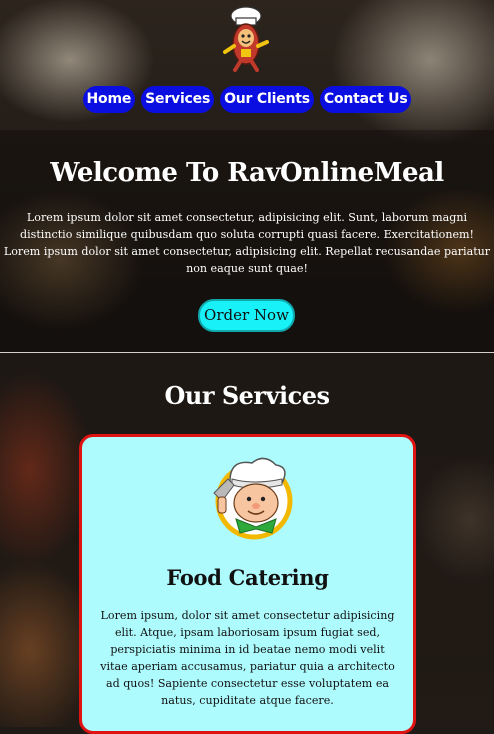  I want to click on chef-icon, so click(253, 498).